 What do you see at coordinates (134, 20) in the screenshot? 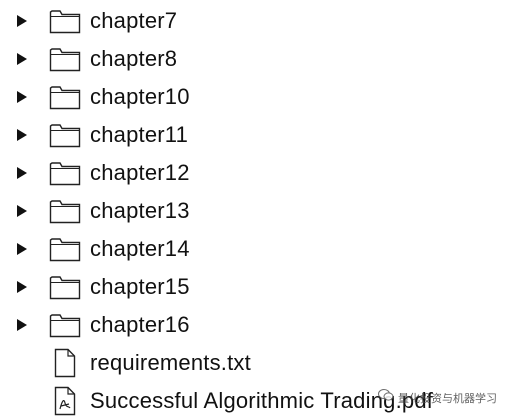
I see `tree-item-label: chapter7` at bounding box center [134, 20].